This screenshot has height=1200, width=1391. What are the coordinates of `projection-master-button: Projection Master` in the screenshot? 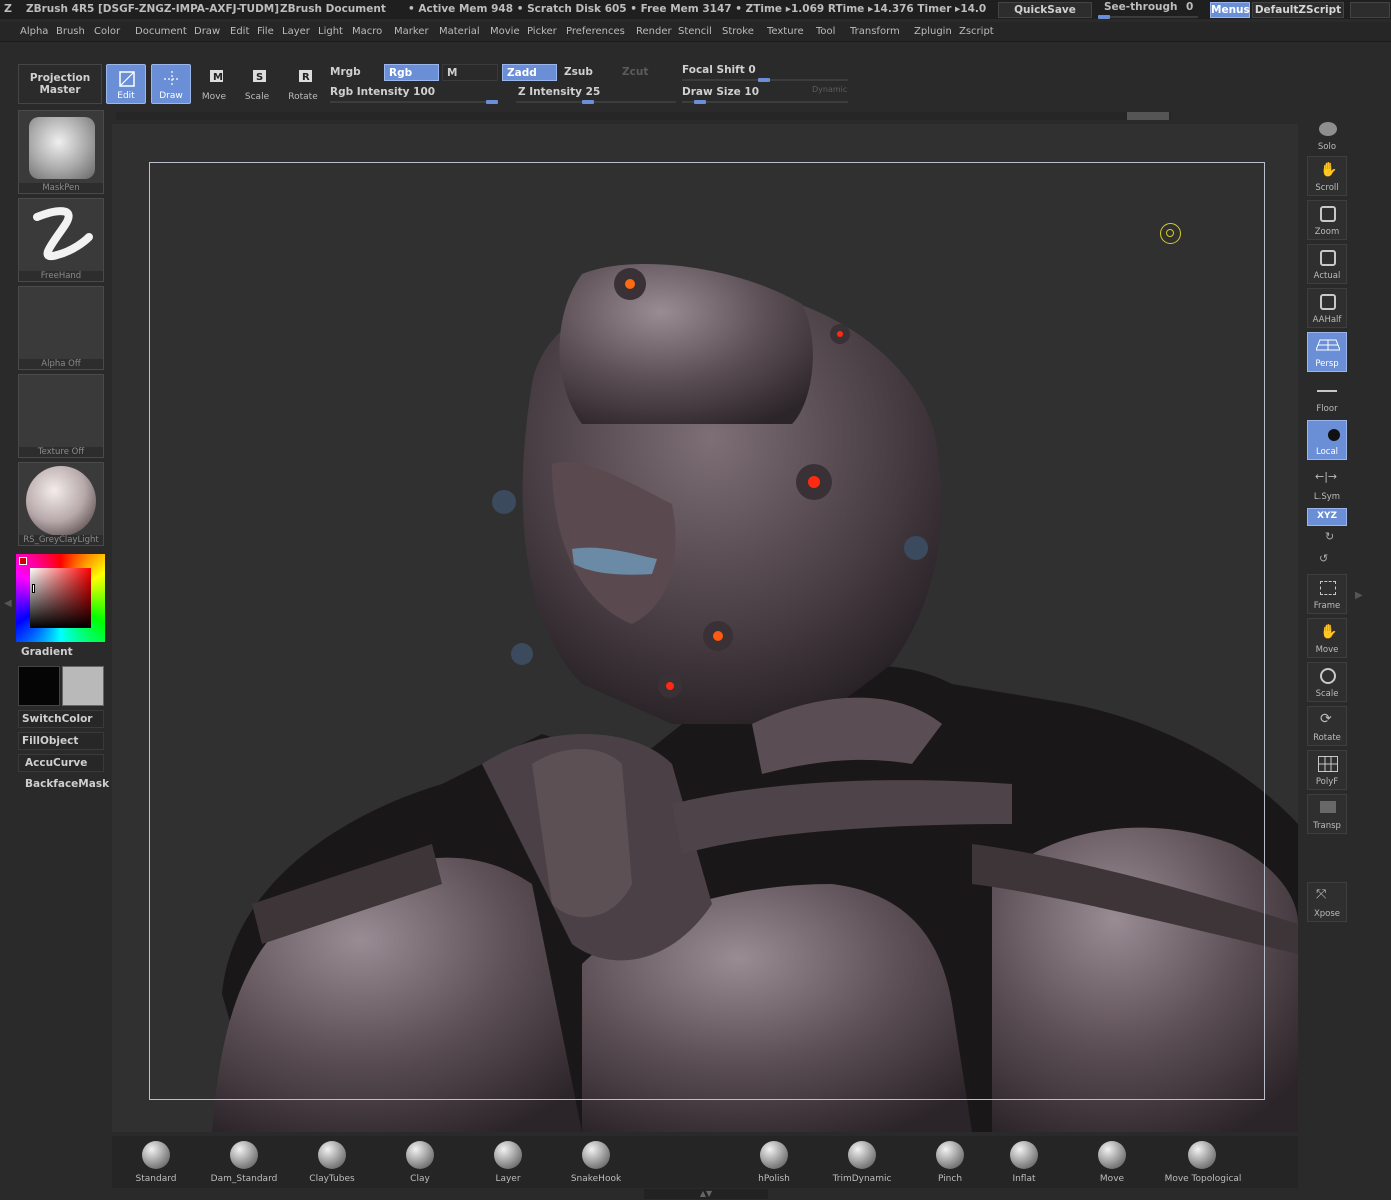 It's located at (60, 84).